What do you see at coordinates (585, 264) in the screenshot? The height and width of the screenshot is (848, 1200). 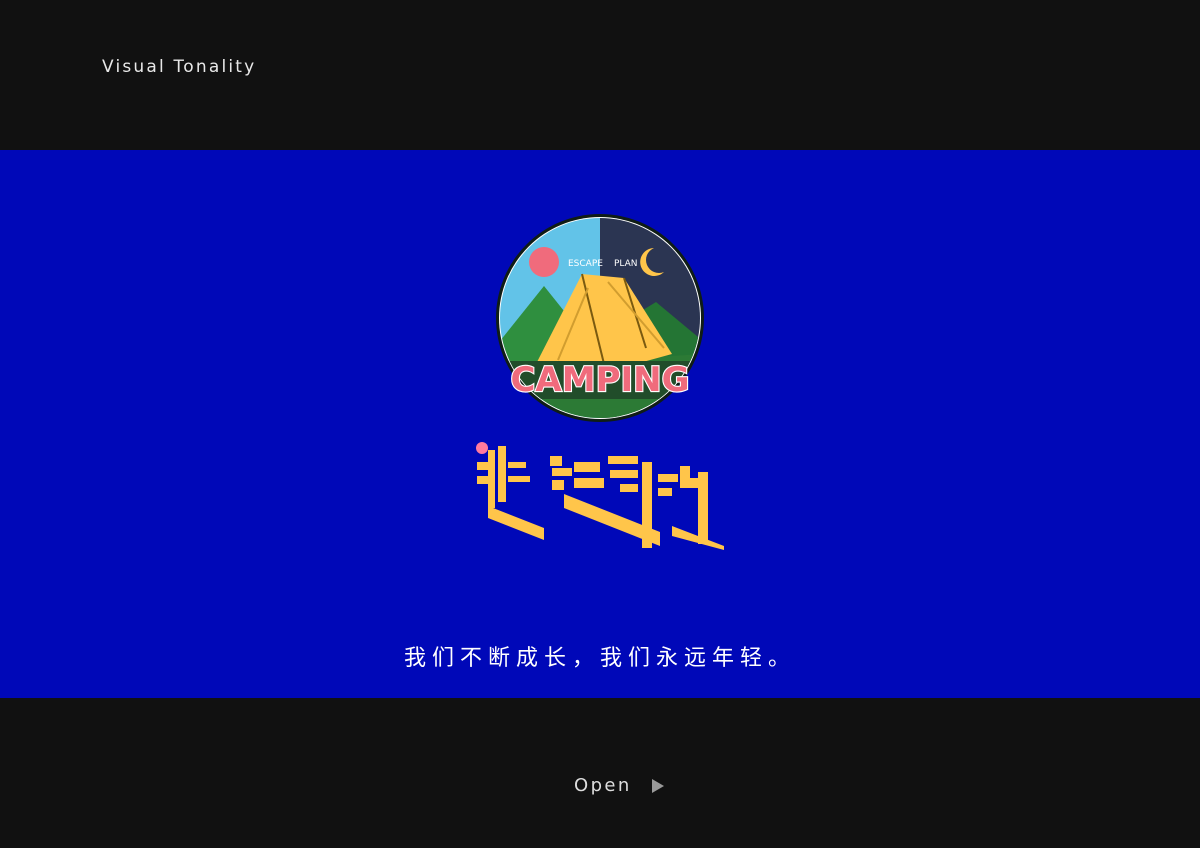 I see `badge-top-left-text: ESCAPE` at bounding box center [585, 264].